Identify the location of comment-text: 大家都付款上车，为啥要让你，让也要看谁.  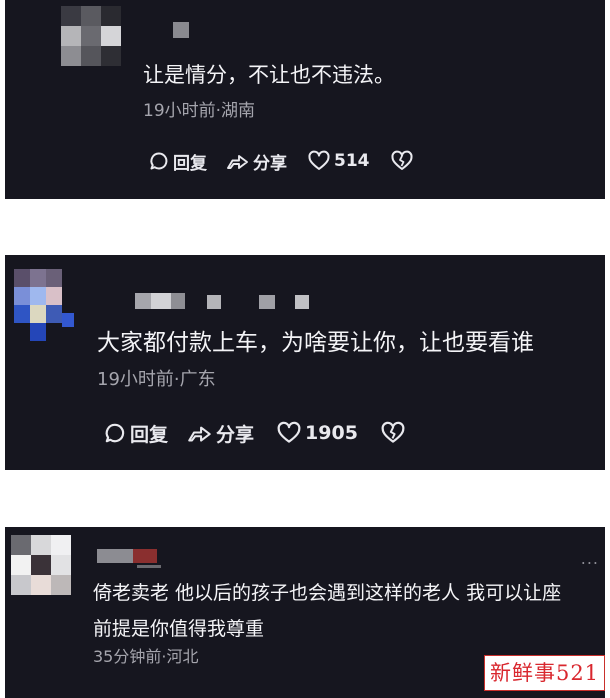
(315, 343).